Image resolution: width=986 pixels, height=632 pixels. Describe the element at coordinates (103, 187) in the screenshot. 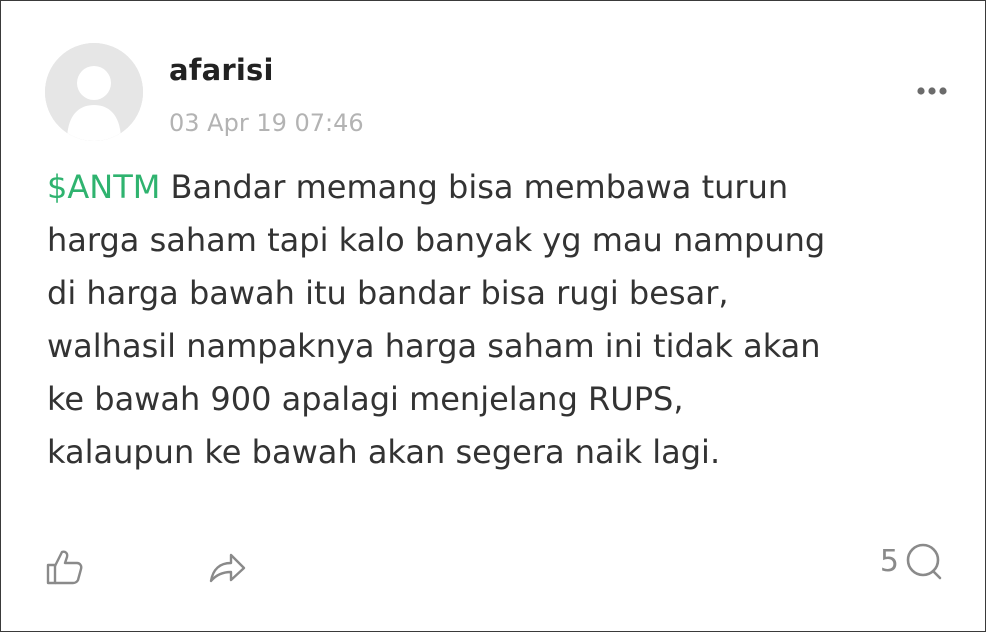

I see `ticker-link: $ANTM` at that location.